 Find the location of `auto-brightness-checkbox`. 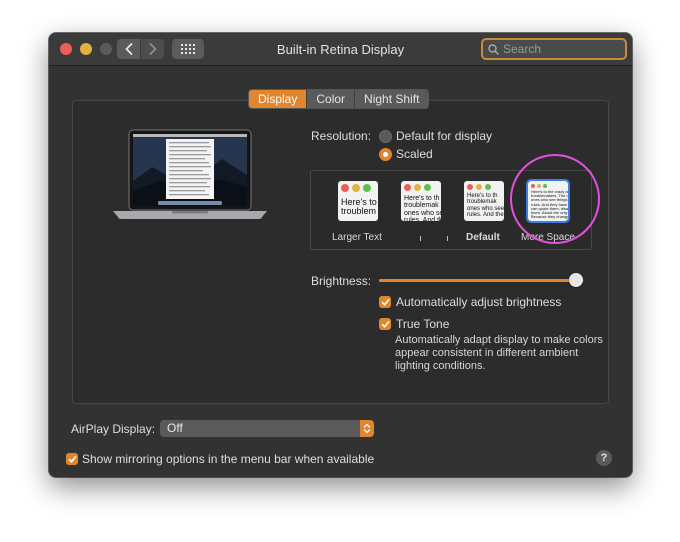

auto-brightness-checkbox is located at coordinates (385, 302).